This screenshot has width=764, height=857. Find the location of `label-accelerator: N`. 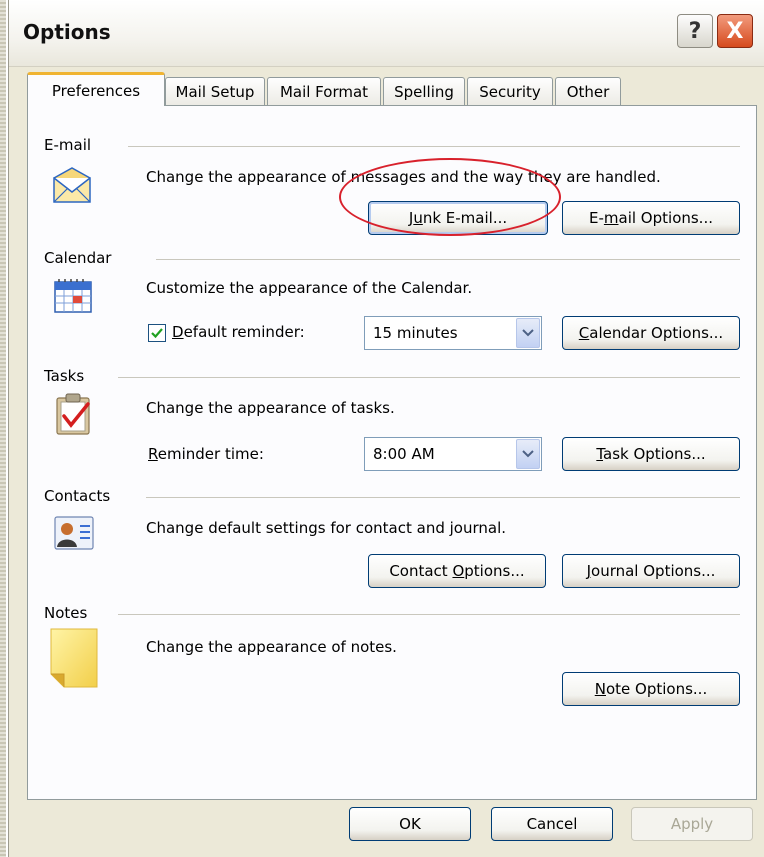

label-accelerator: N is located at coordinates (600, 689).